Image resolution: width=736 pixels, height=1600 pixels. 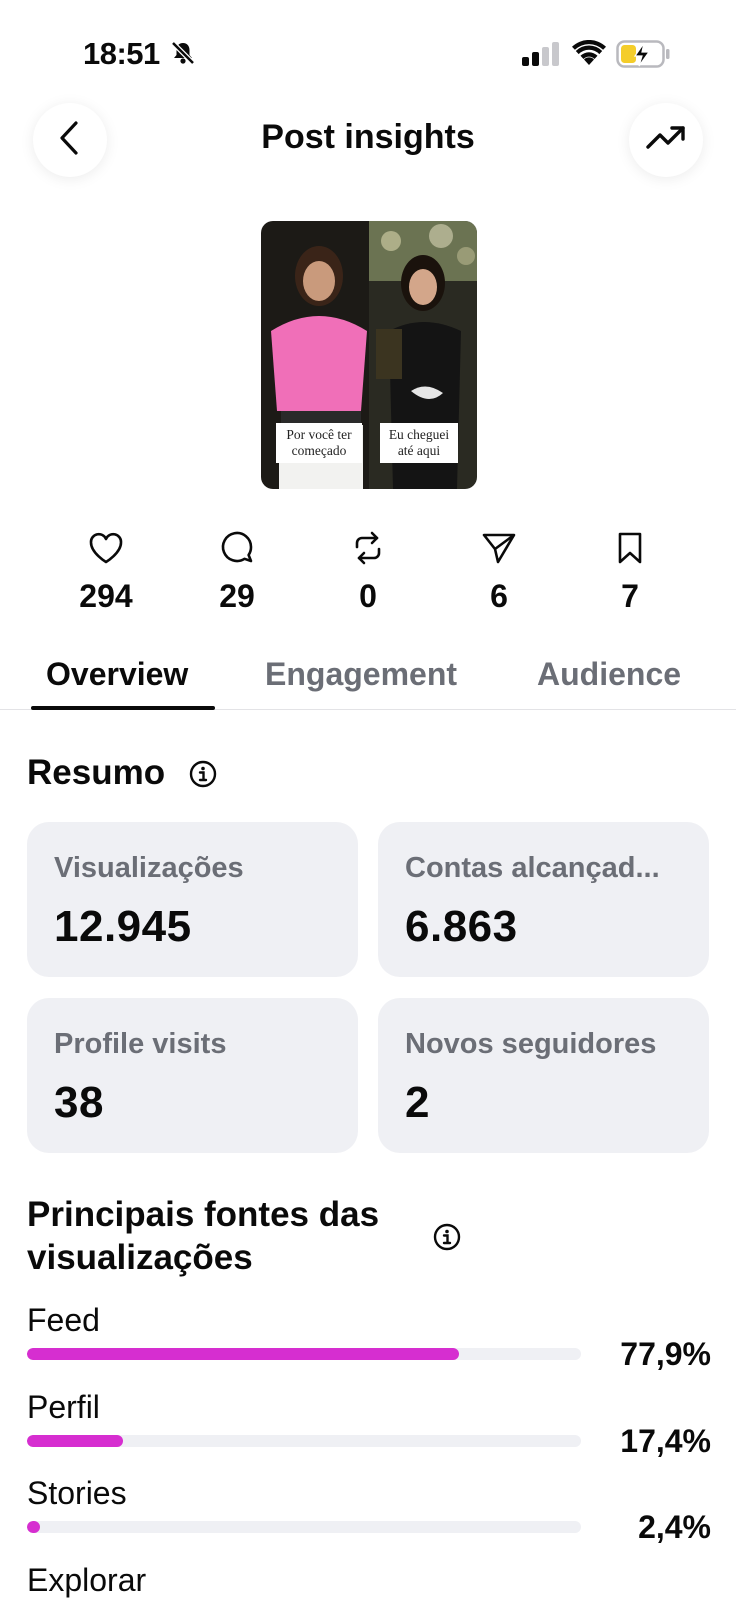 What do you see at coordinates (77, 1493) in the screenshot?
I see `source-name: Stories` at bounding box center [77, 1493].